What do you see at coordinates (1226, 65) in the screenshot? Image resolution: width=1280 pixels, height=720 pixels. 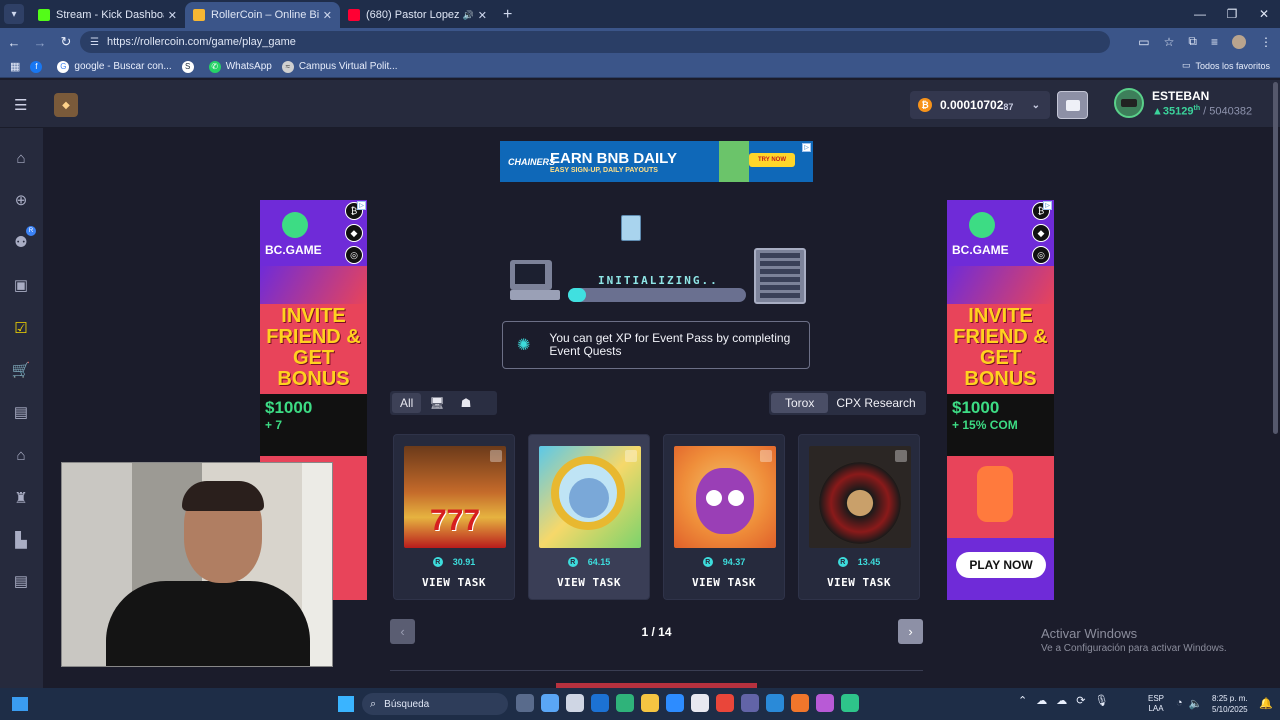 I see `all-bookmarks: ▭ Todos los favoritos` at bounding box center [1226, 65].